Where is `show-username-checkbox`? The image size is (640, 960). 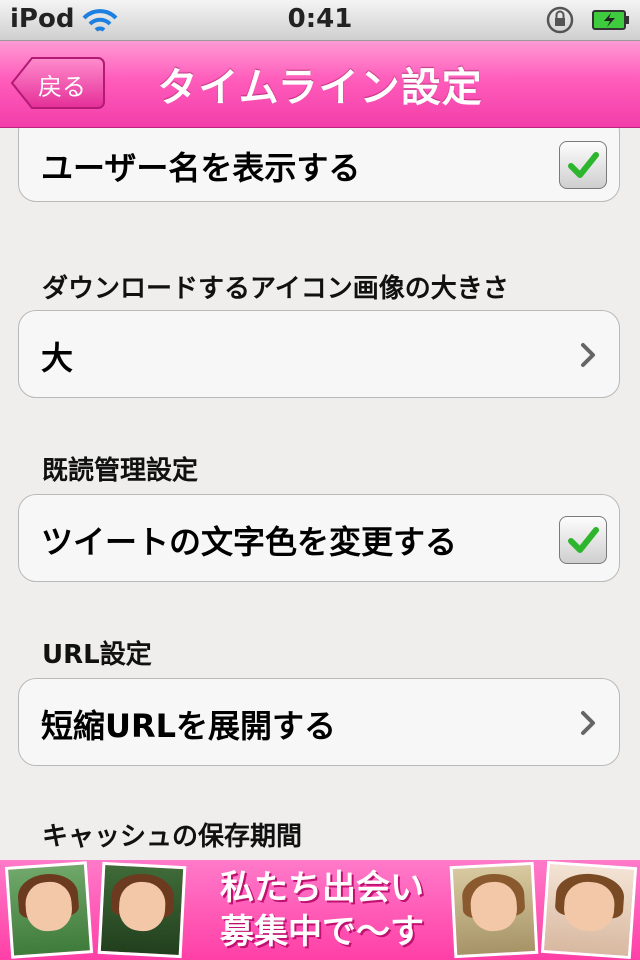 show-username-checkbox is located at coordinates (583, 165).